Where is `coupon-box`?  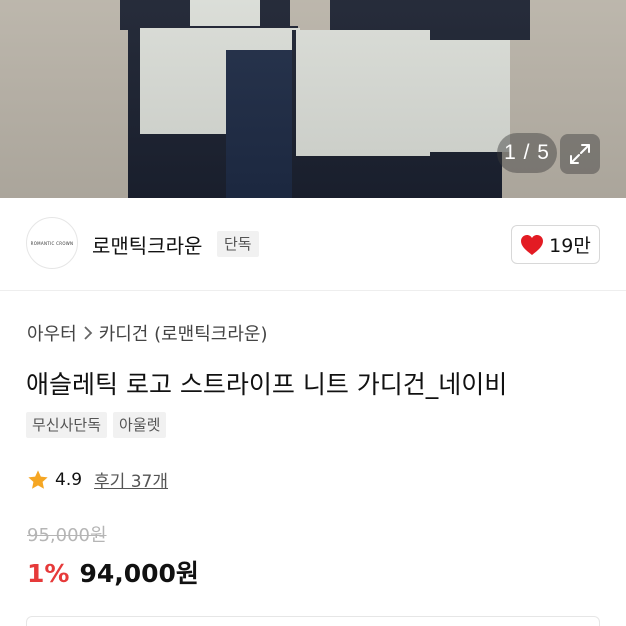
coupon-box is located at coordinates (313, 621).